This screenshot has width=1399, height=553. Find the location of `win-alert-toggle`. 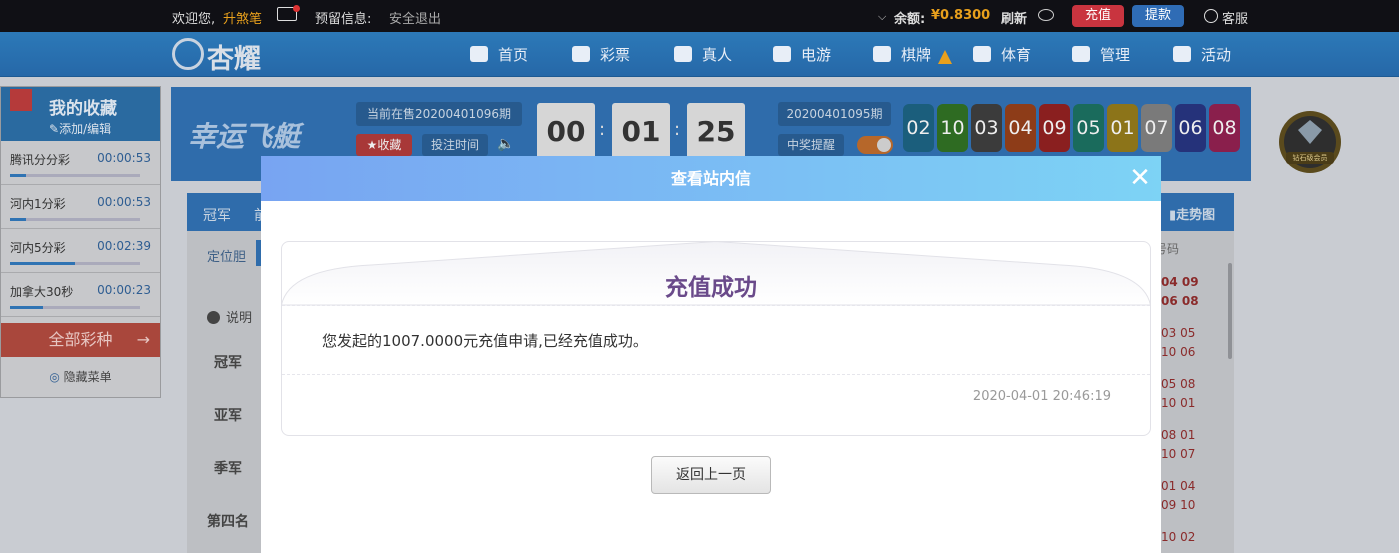

win-alert-toggle is located at coordinates (875, 145).